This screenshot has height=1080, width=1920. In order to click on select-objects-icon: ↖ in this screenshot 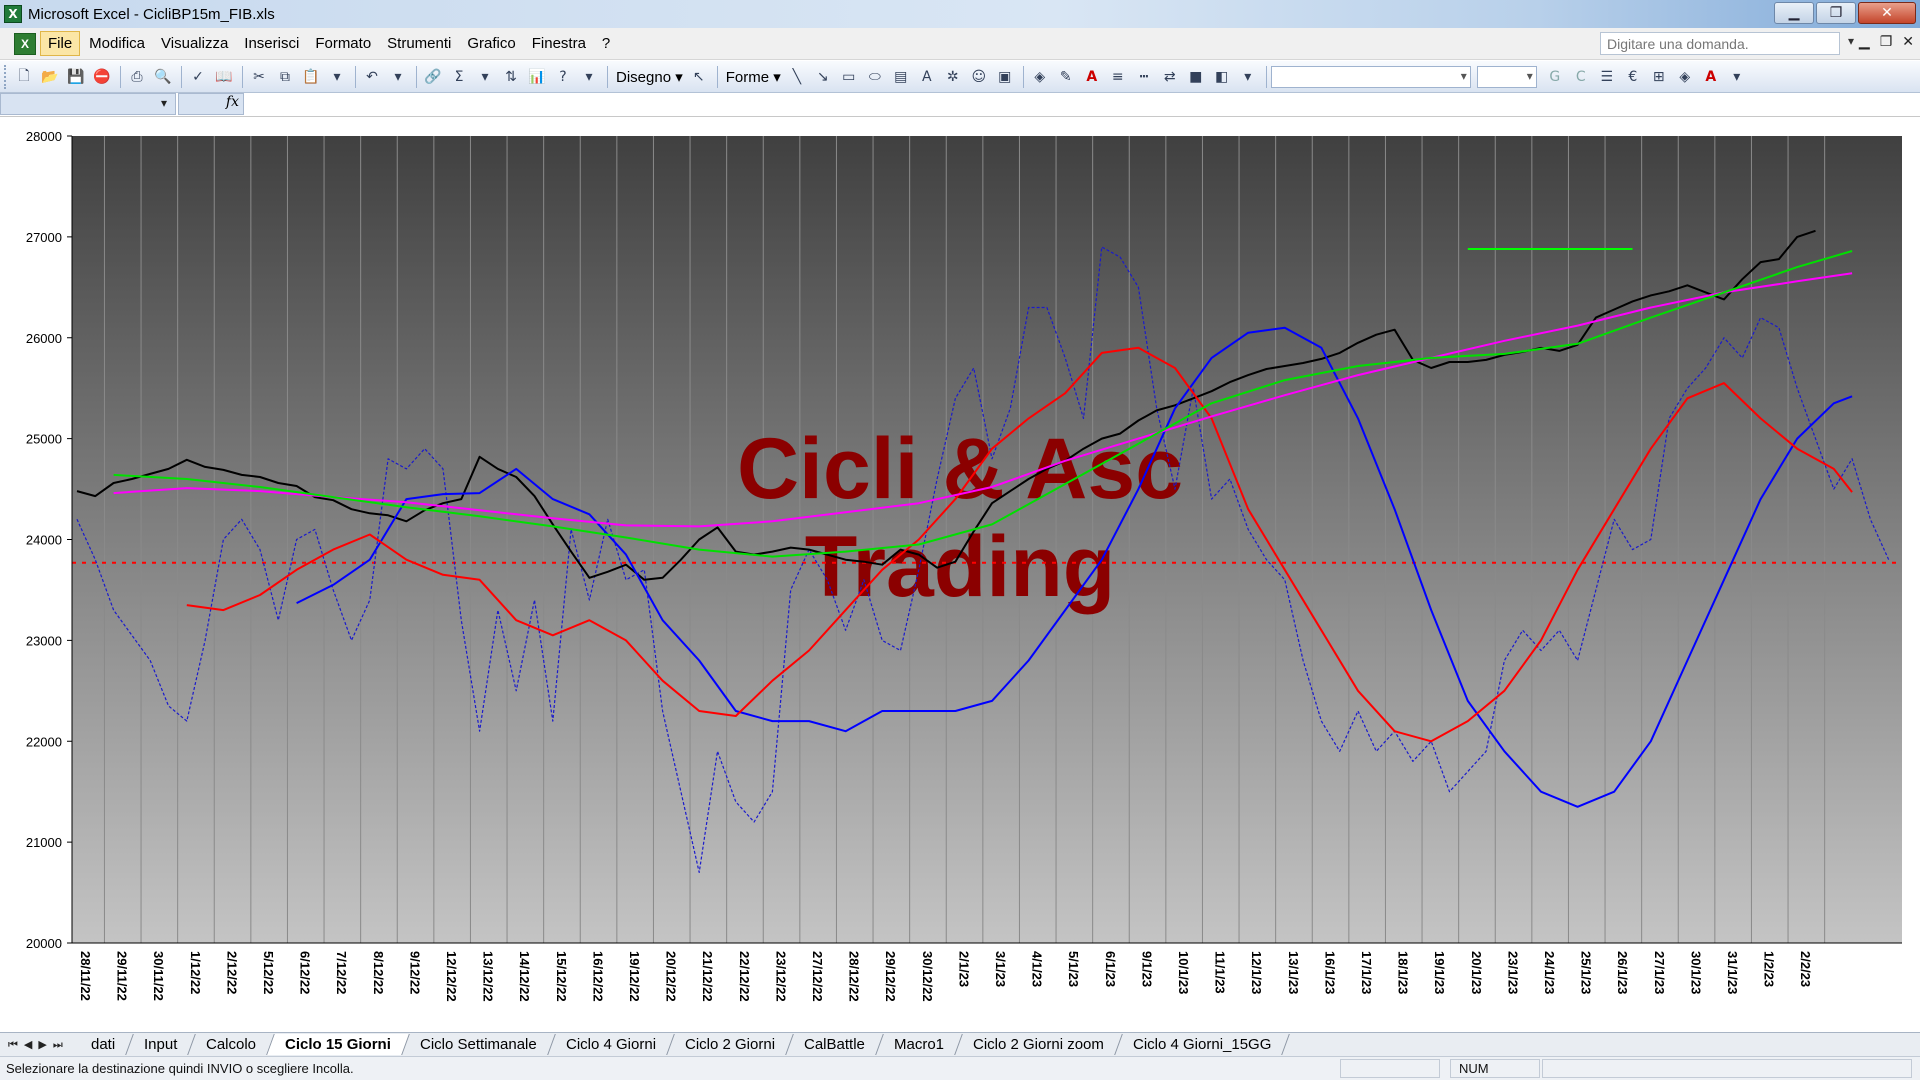, I will do `click(699, 77)`.